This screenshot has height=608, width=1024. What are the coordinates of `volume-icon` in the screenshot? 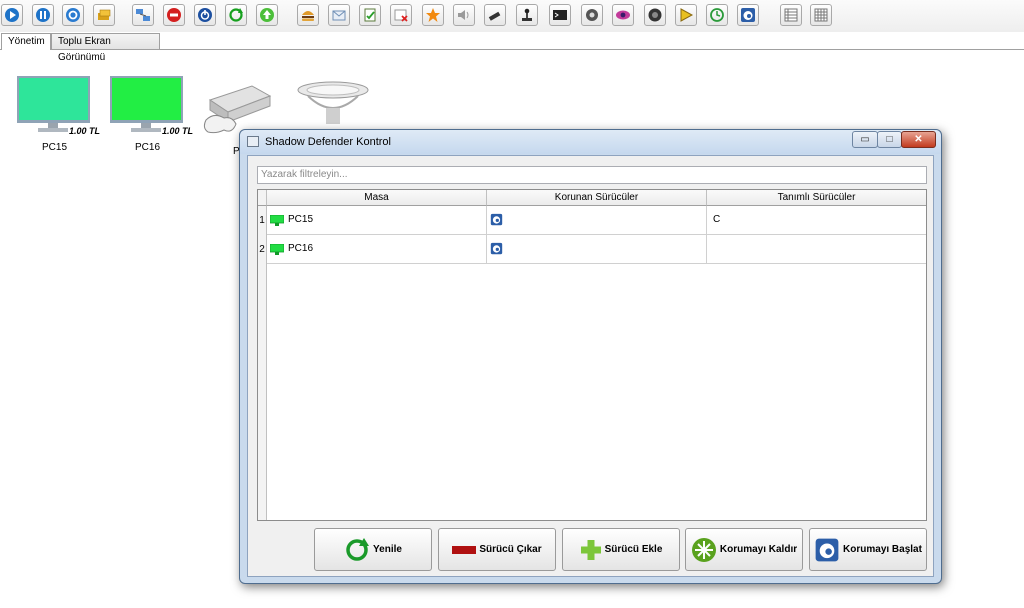 It's located at (464, 15).